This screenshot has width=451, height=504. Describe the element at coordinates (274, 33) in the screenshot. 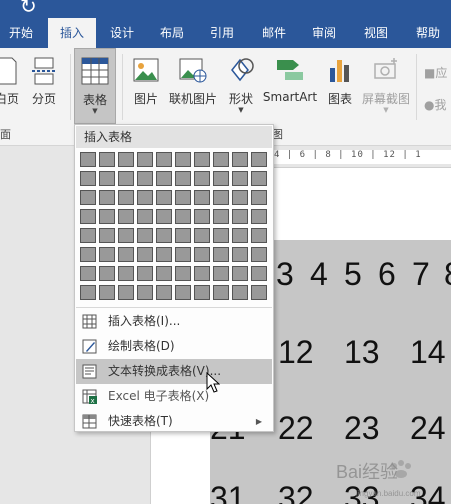

I see `tab-mailings: 邮件` at that location.